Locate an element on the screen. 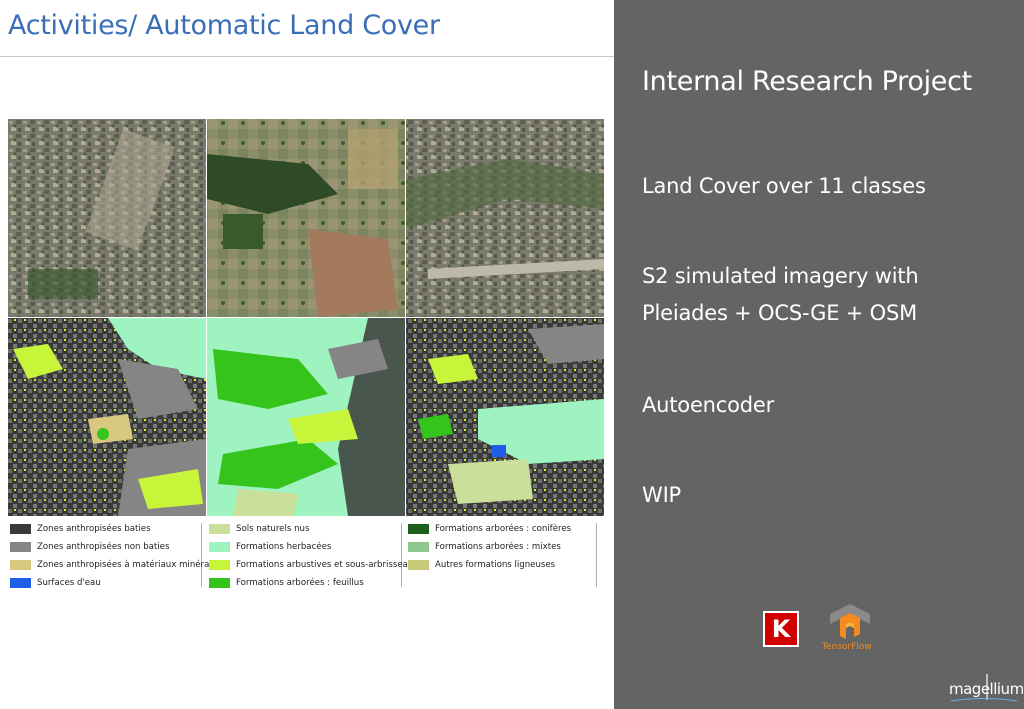 This screenshot has width=1024, height=709. legend-item-bare-soil: Sols naturels nus is located at coordinates (259, 529).